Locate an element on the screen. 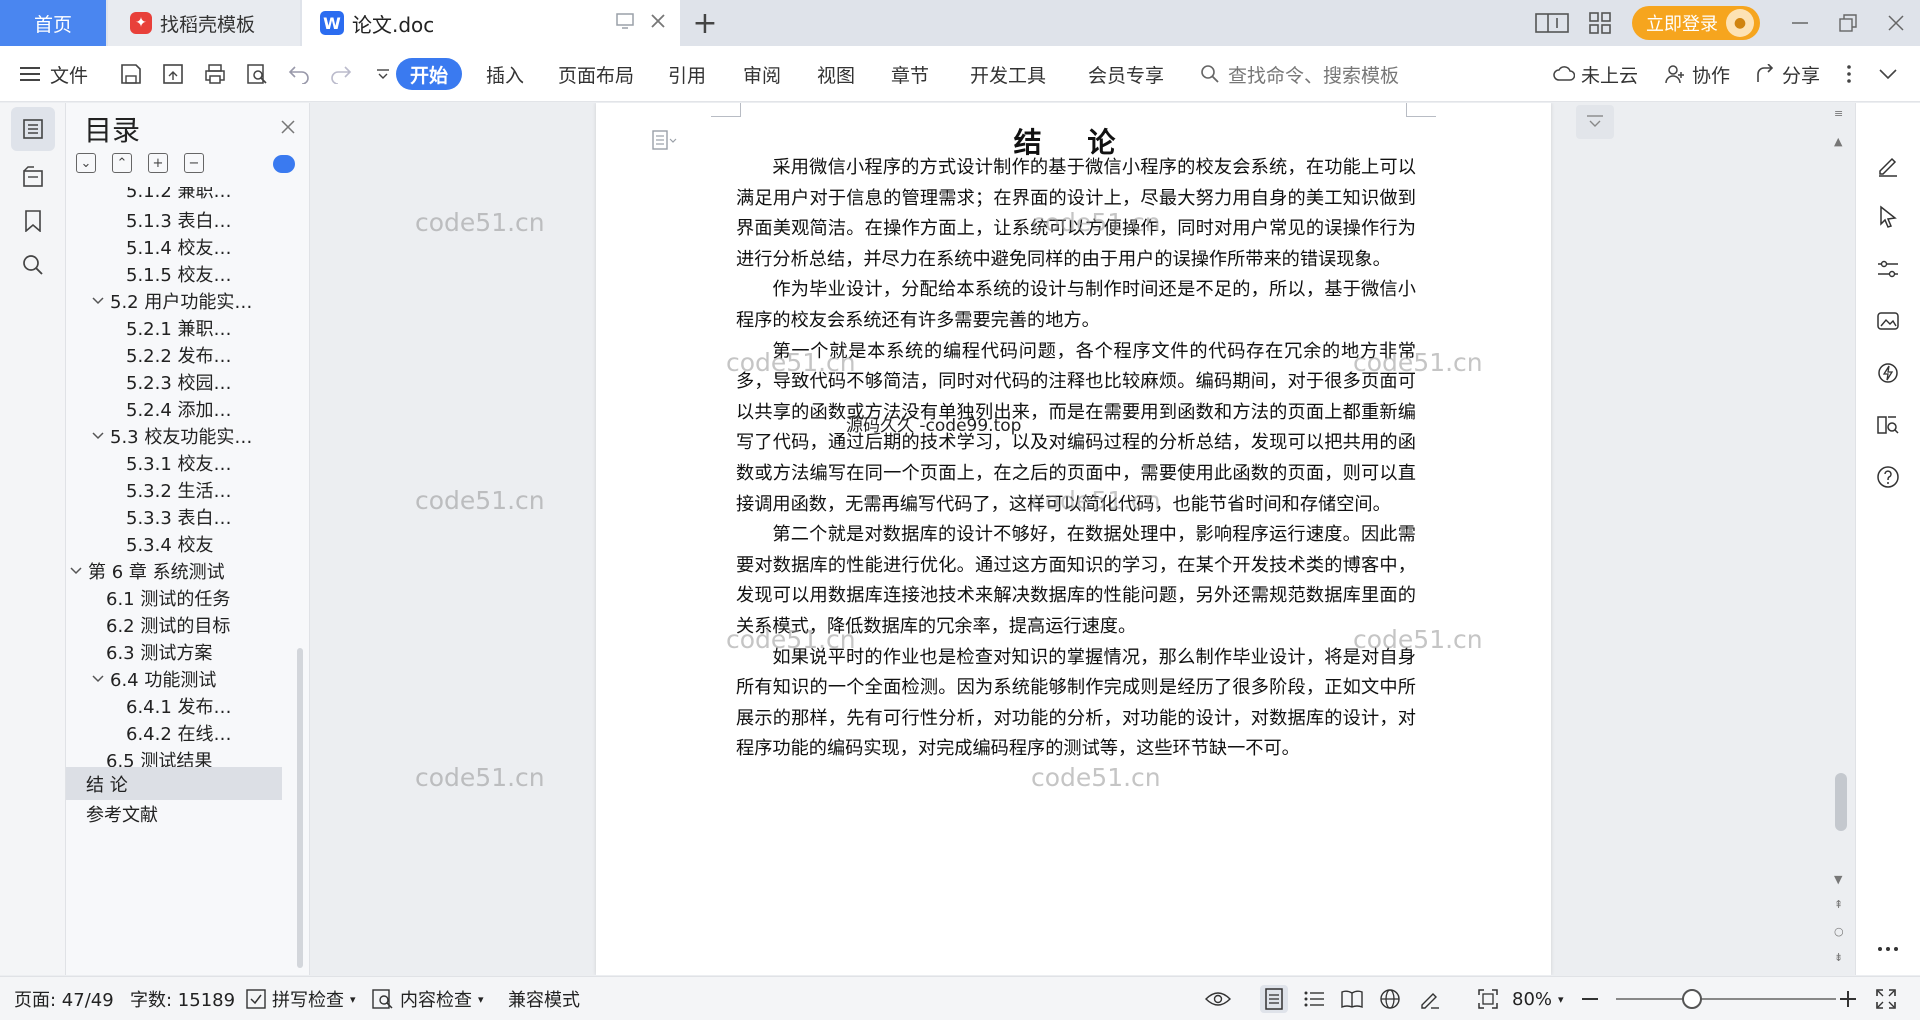 This screenshot has height=1020, width=1920. zoom-slider-track is located at coordinates (1726, 999).